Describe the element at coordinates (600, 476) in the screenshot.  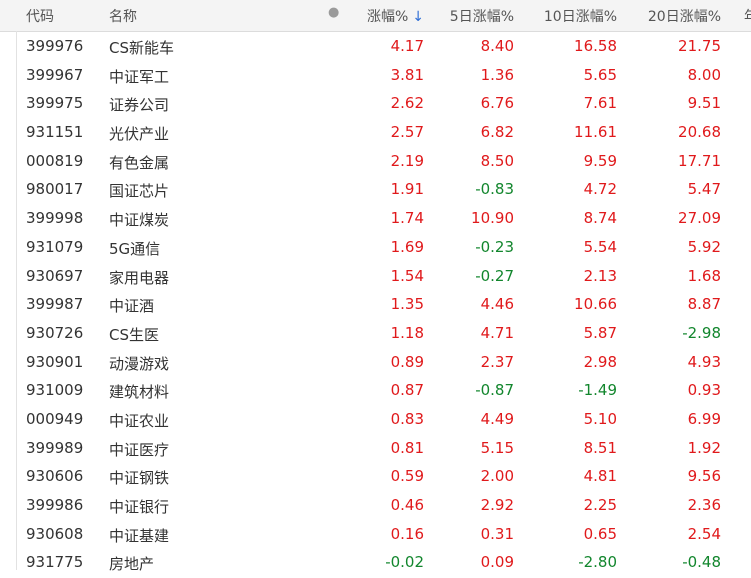
I see `row-change-10d: 4.81` at that location.